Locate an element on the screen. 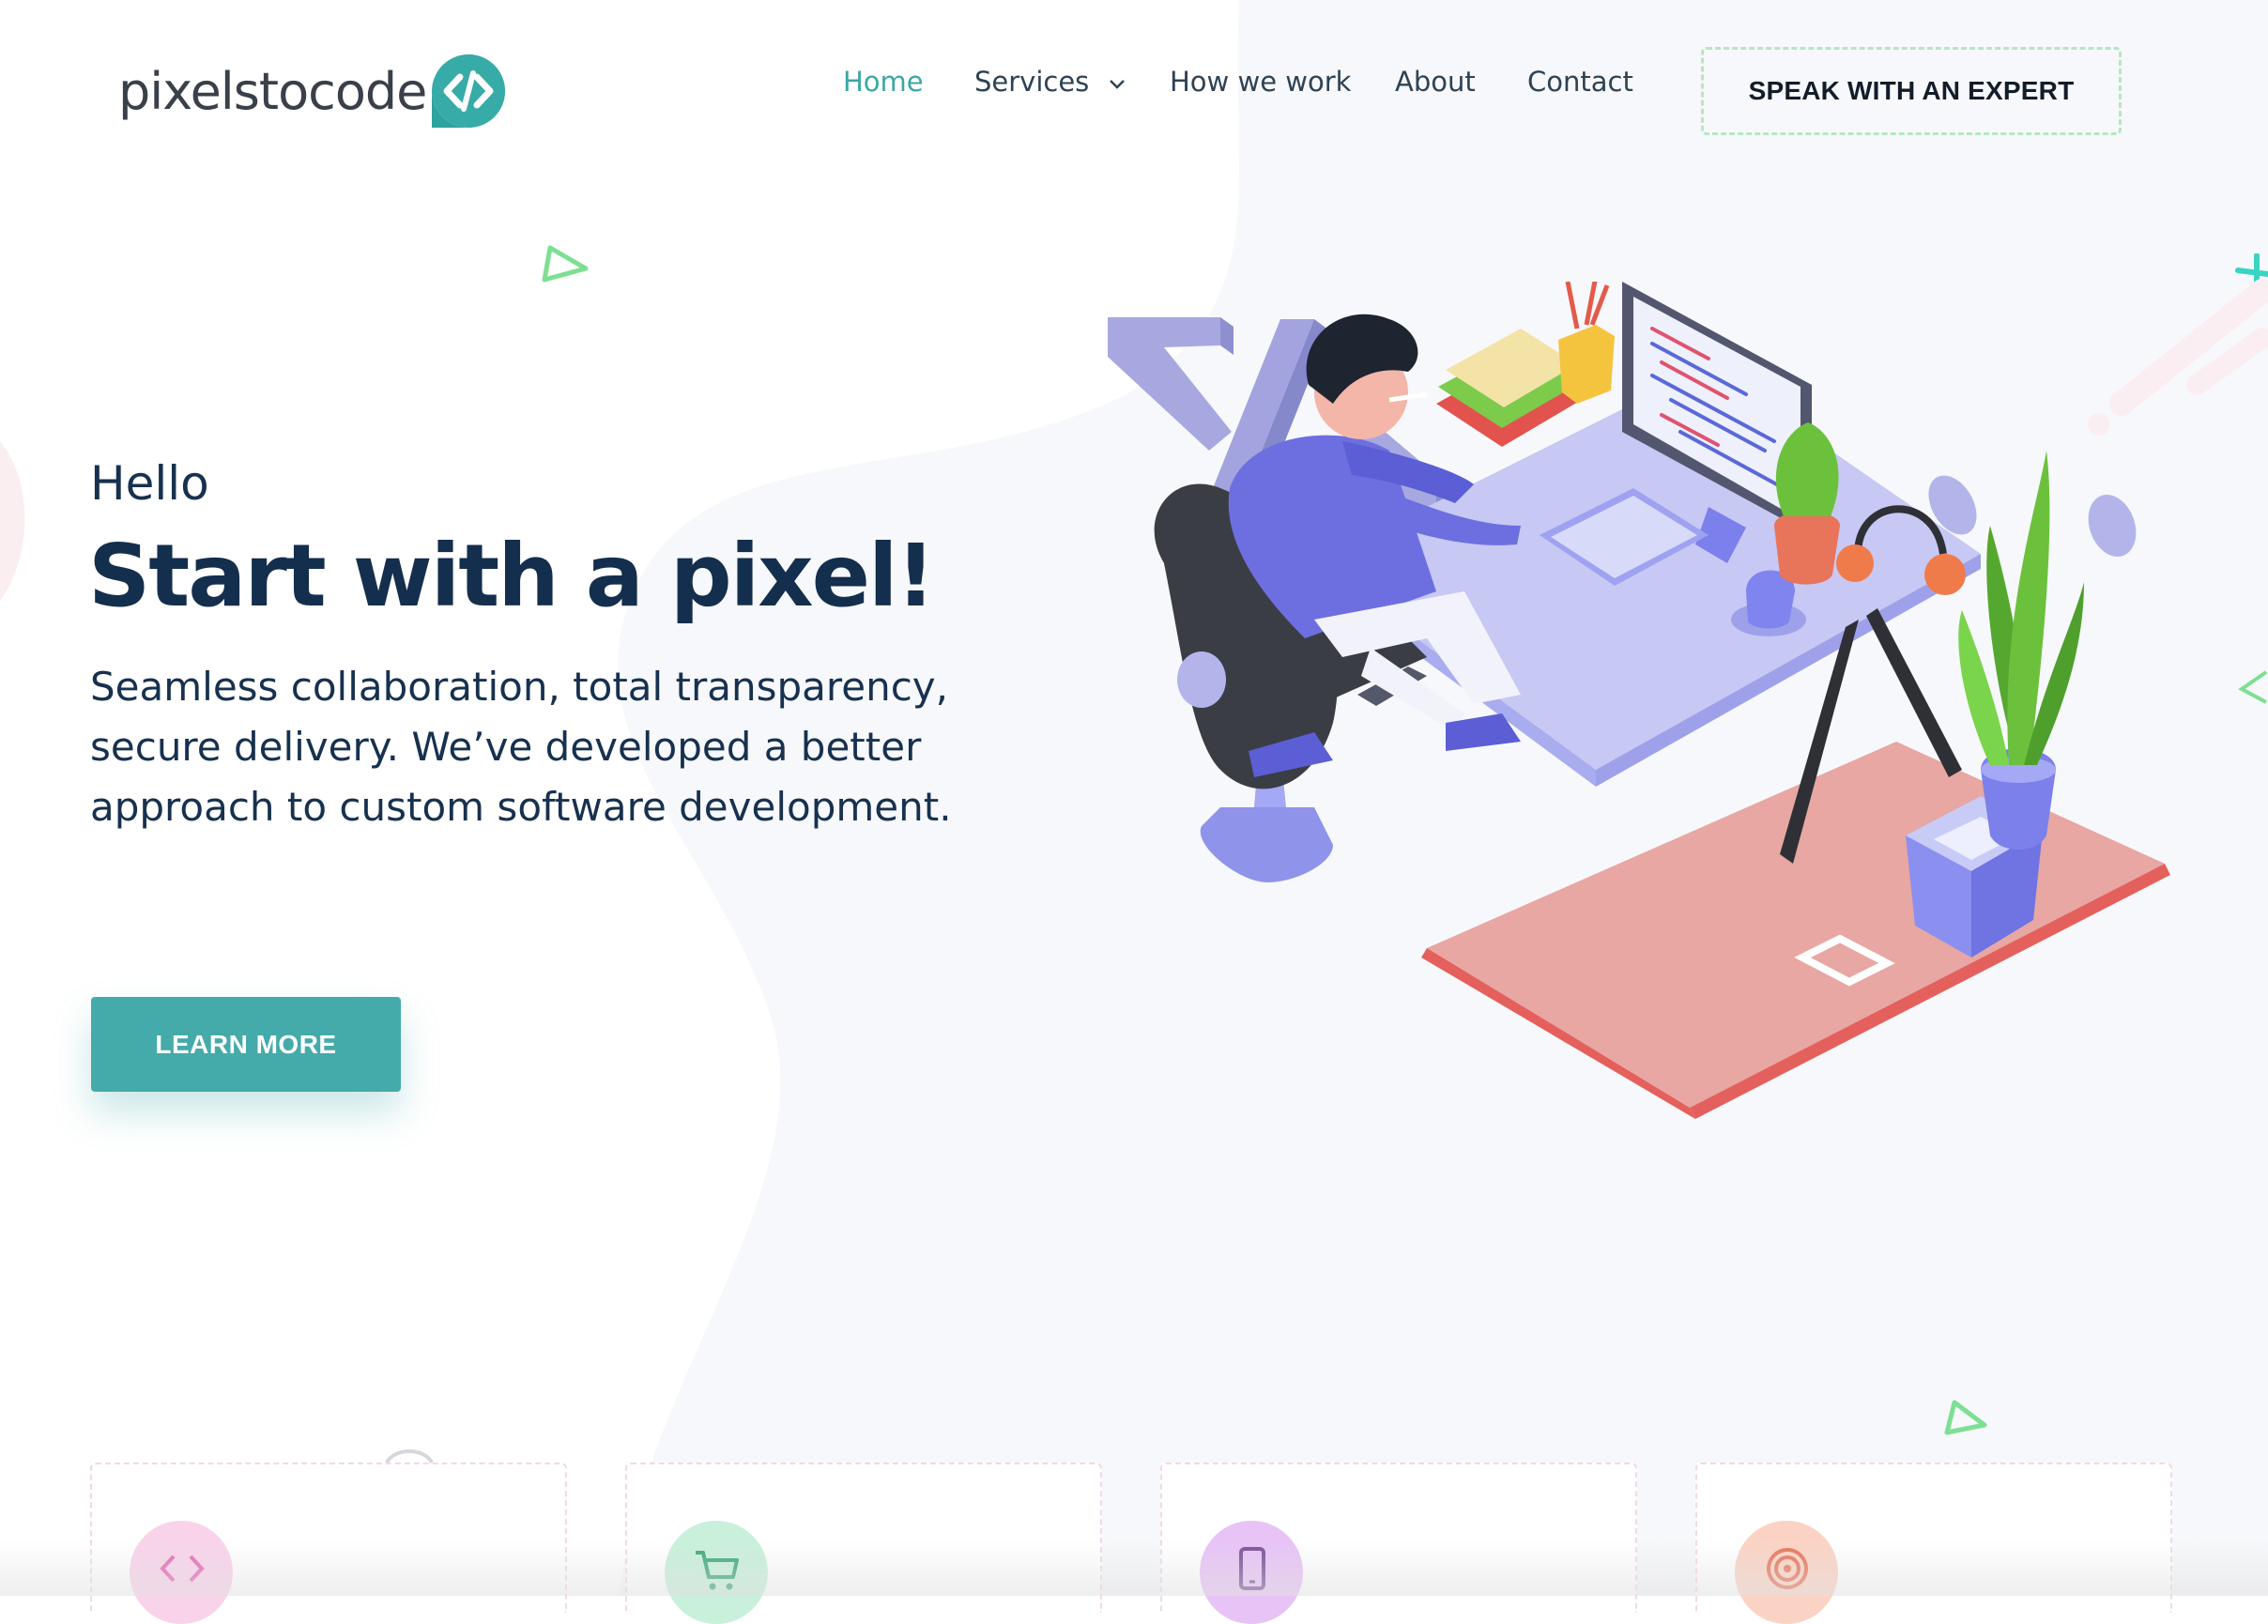  hero-subtitle-line: approach to custom software development. is located at coordinates (521, 807).